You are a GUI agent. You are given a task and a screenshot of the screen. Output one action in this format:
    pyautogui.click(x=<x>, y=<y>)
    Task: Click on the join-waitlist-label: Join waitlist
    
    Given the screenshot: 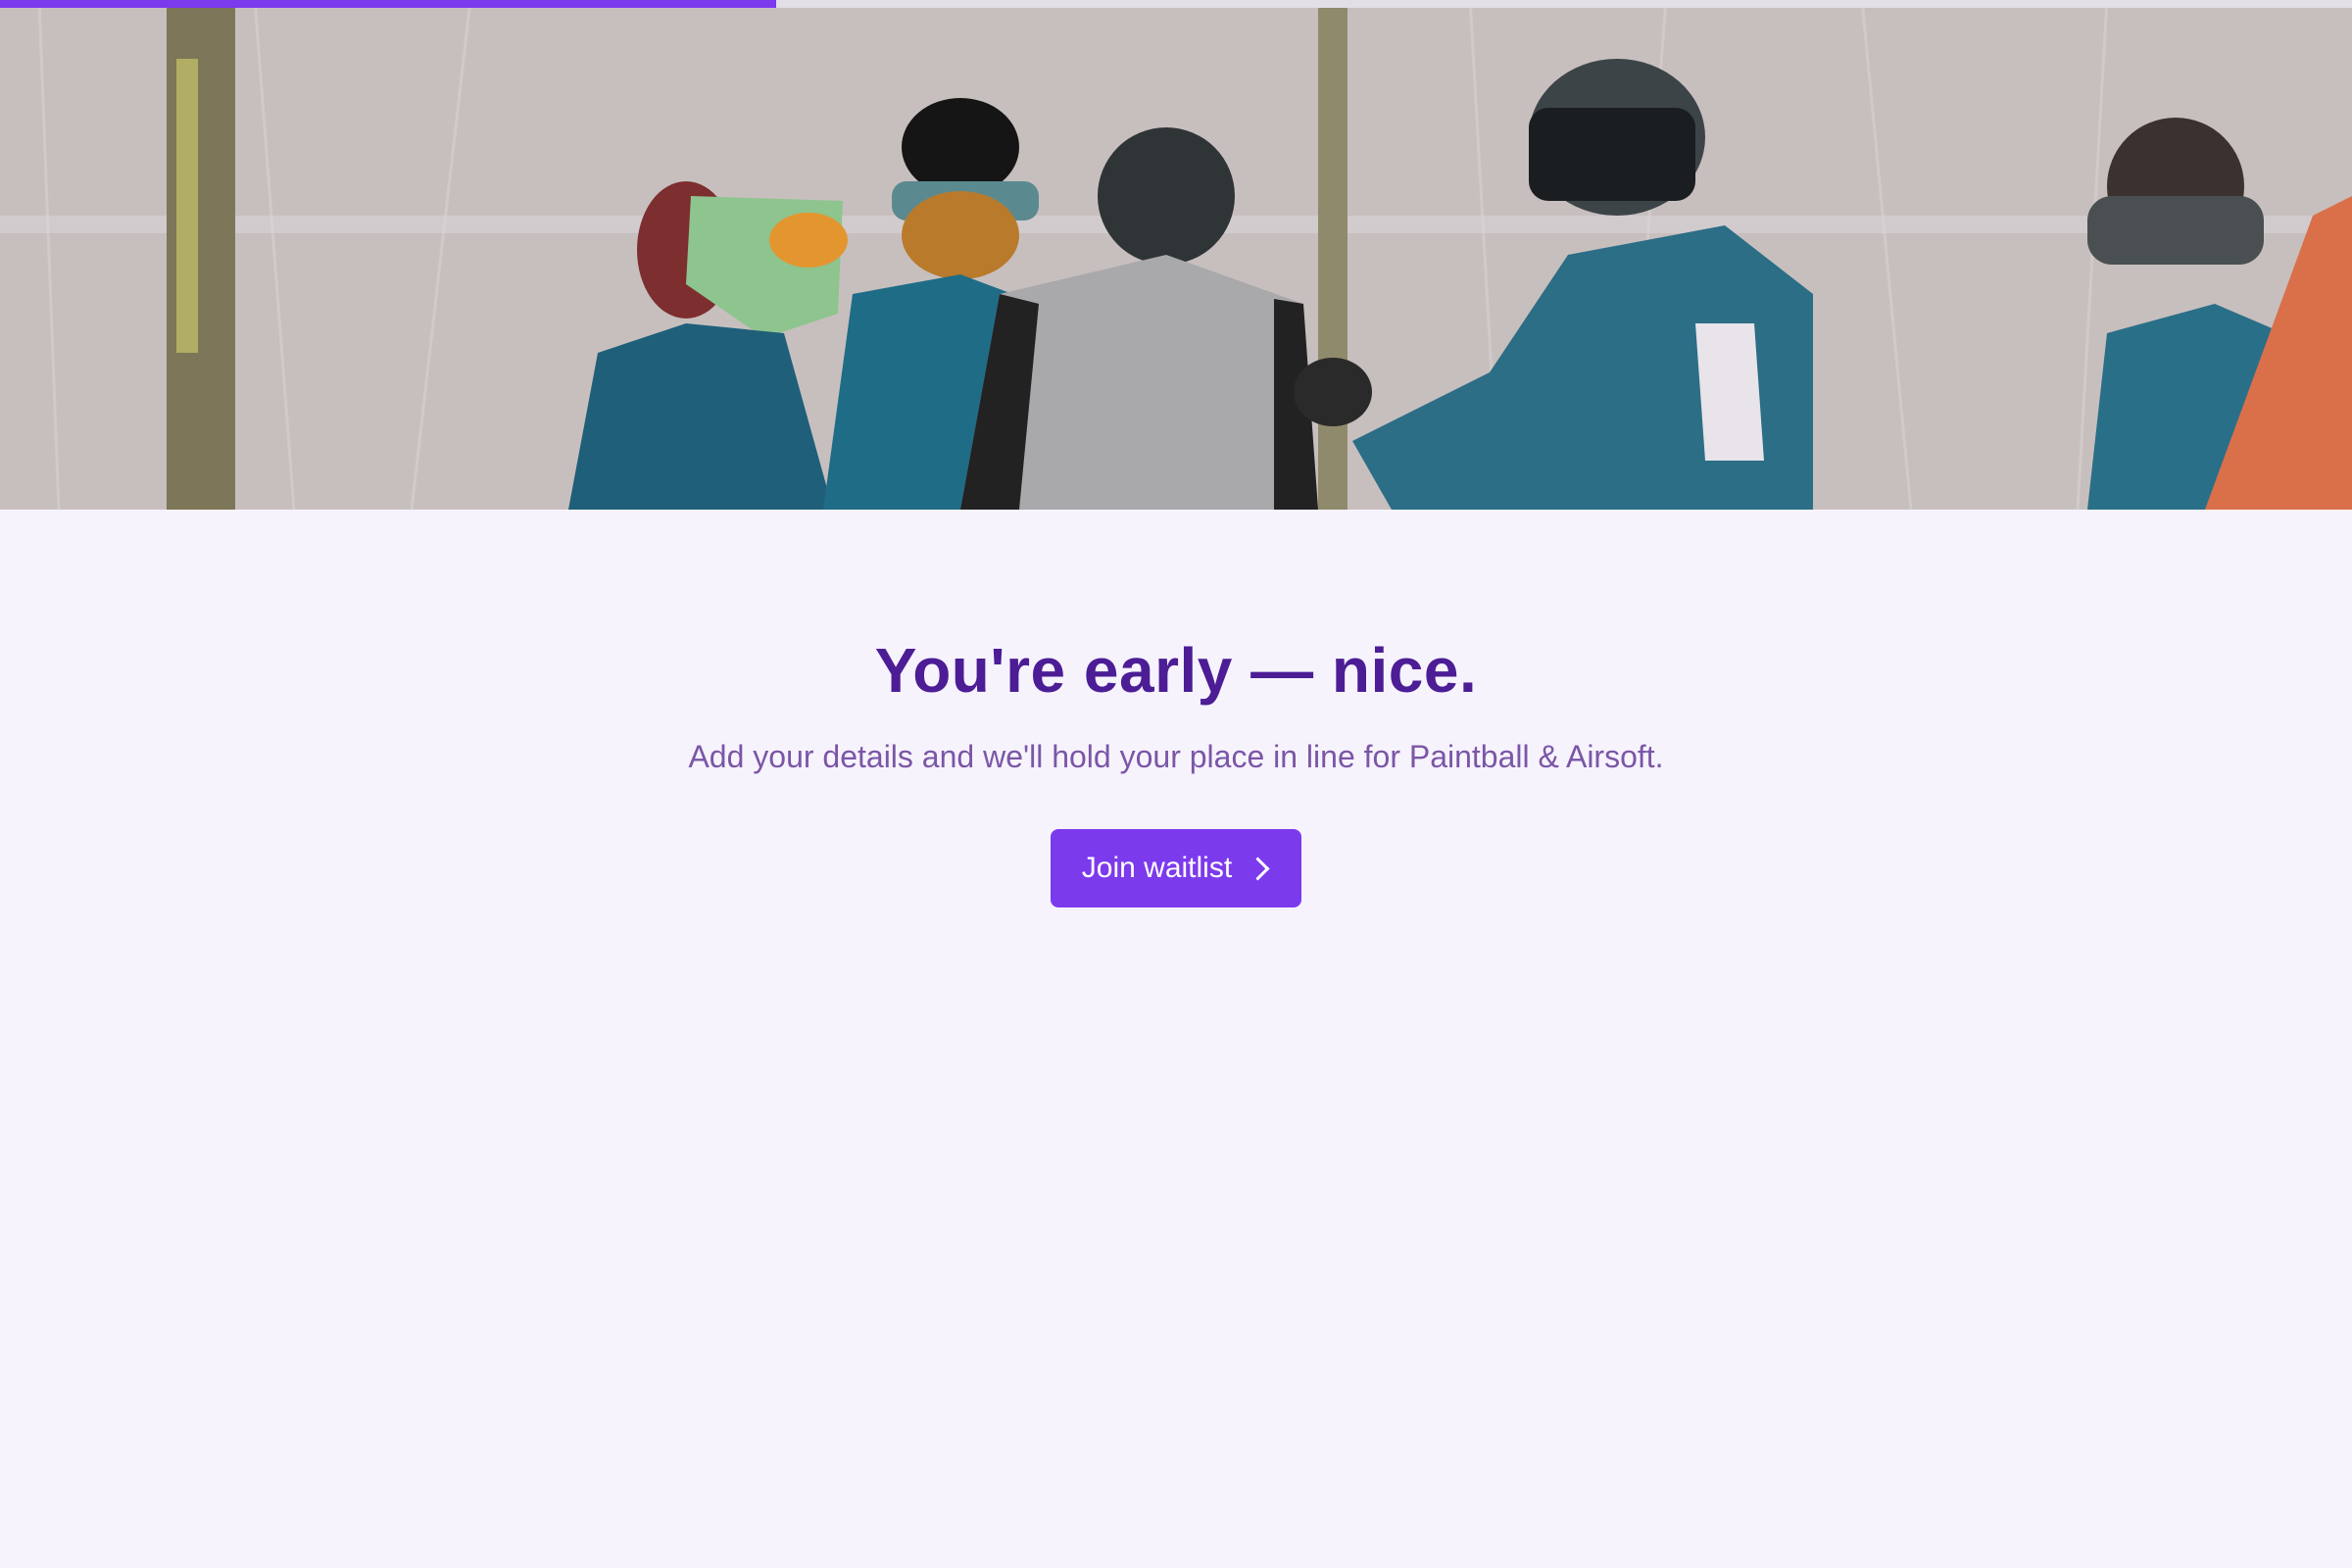 What is the action you would take?
    pyautogui.click(x=1157, y=868)
    